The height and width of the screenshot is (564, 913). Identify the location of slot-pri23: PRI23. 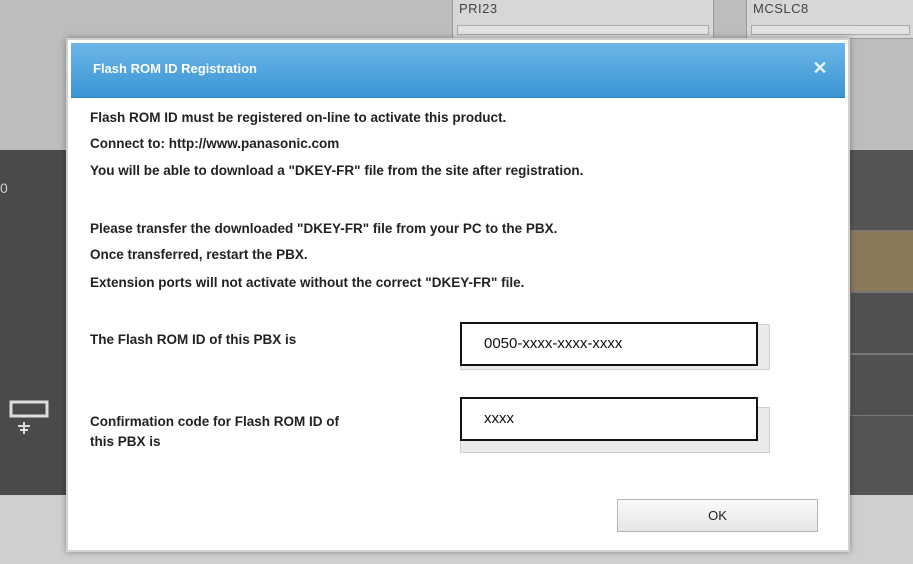
(583, 19).